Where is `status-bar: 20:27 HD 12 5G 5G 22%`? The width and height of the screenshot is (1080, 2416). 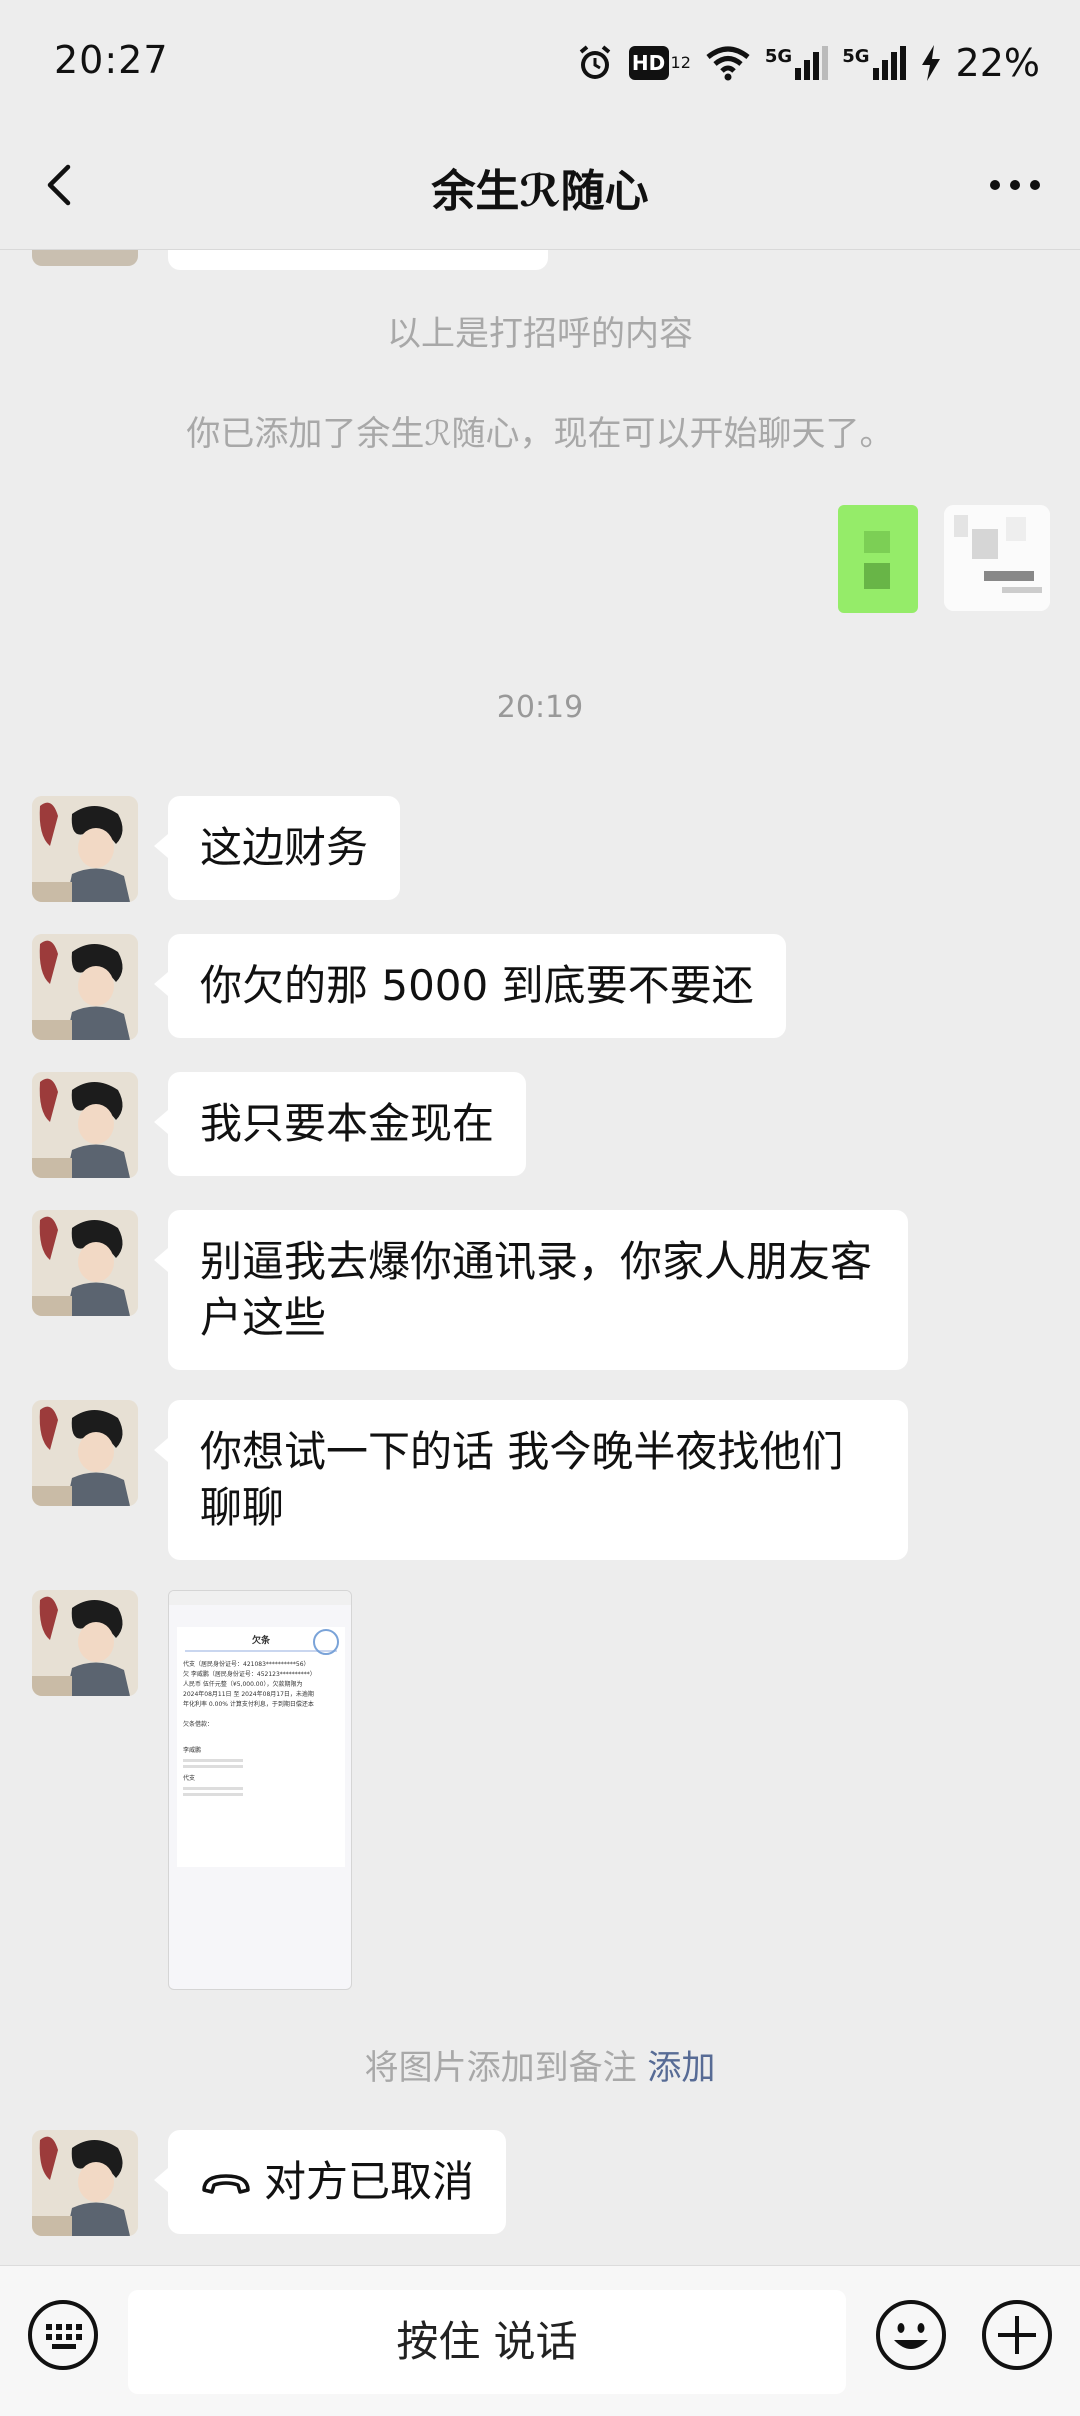 status-bar: 20:27 HD 12 5G 5G 22% is located at coordinates (540, 62).